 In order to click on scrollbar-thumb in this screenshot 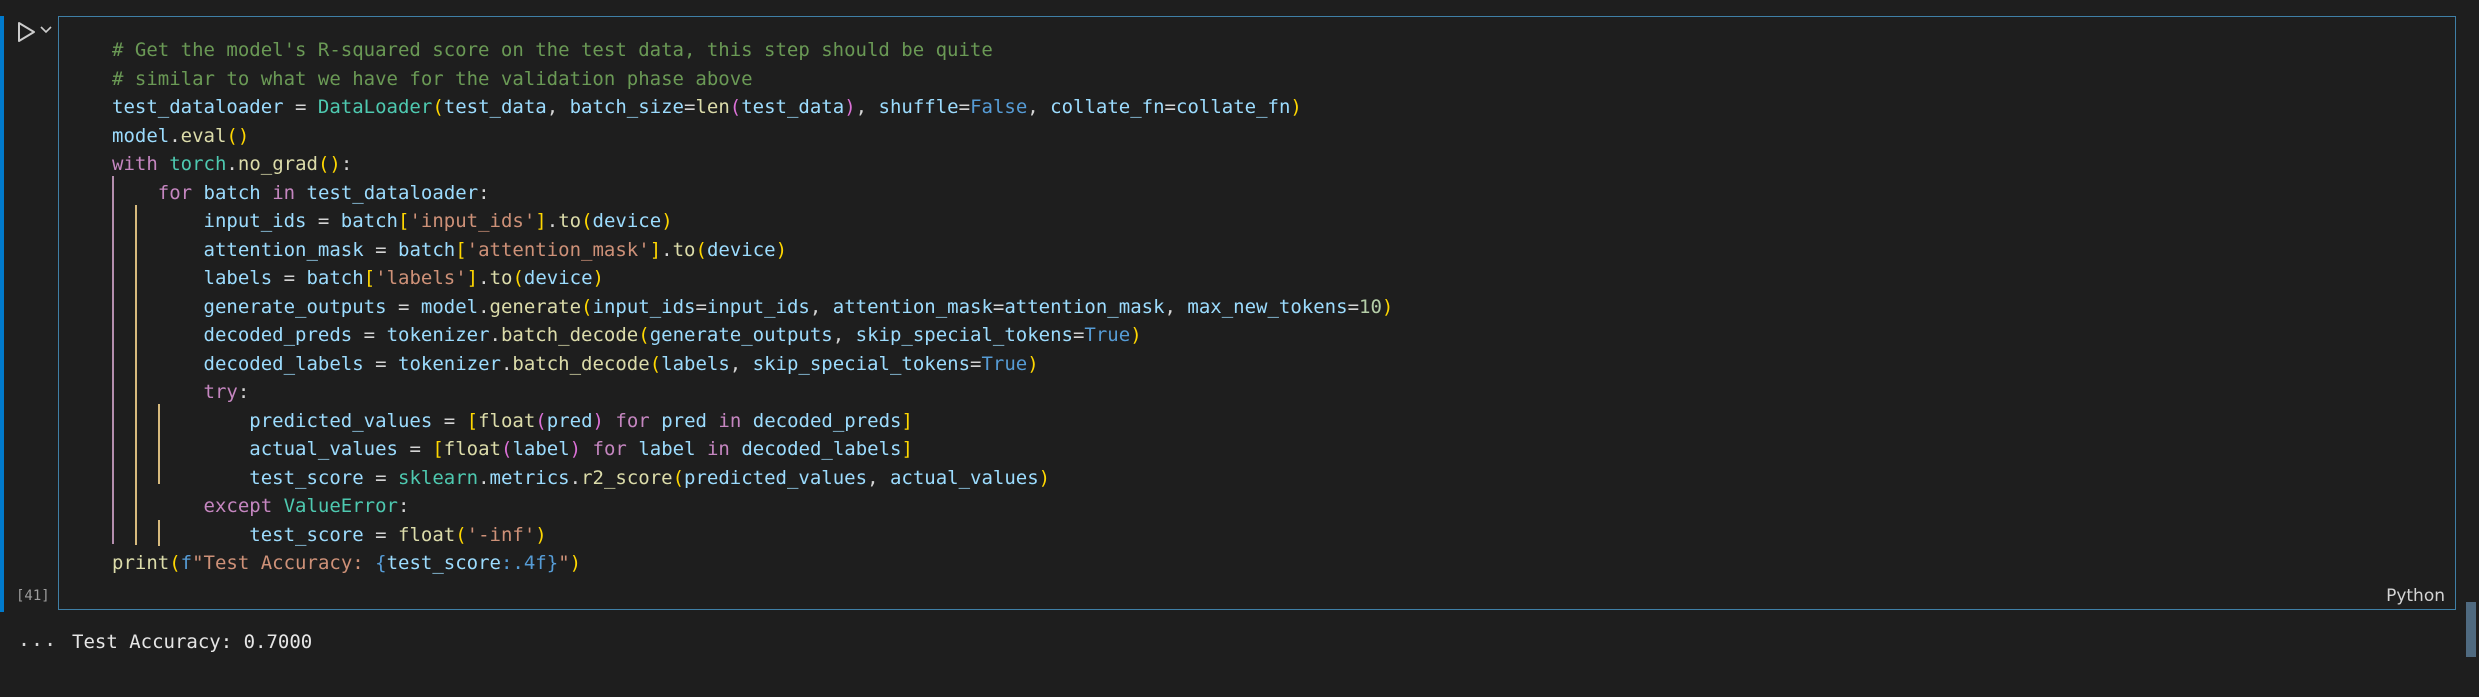, I will do `click(2471, 629)`.